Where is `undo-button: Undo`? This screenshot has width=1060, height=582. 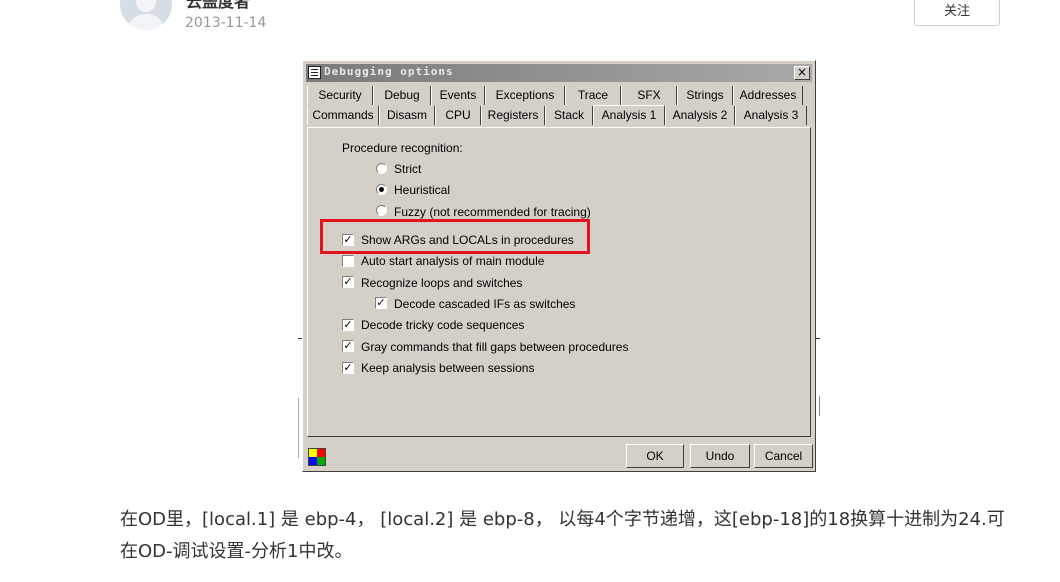 undo-button: Undo is located at coordinates (720, 456).